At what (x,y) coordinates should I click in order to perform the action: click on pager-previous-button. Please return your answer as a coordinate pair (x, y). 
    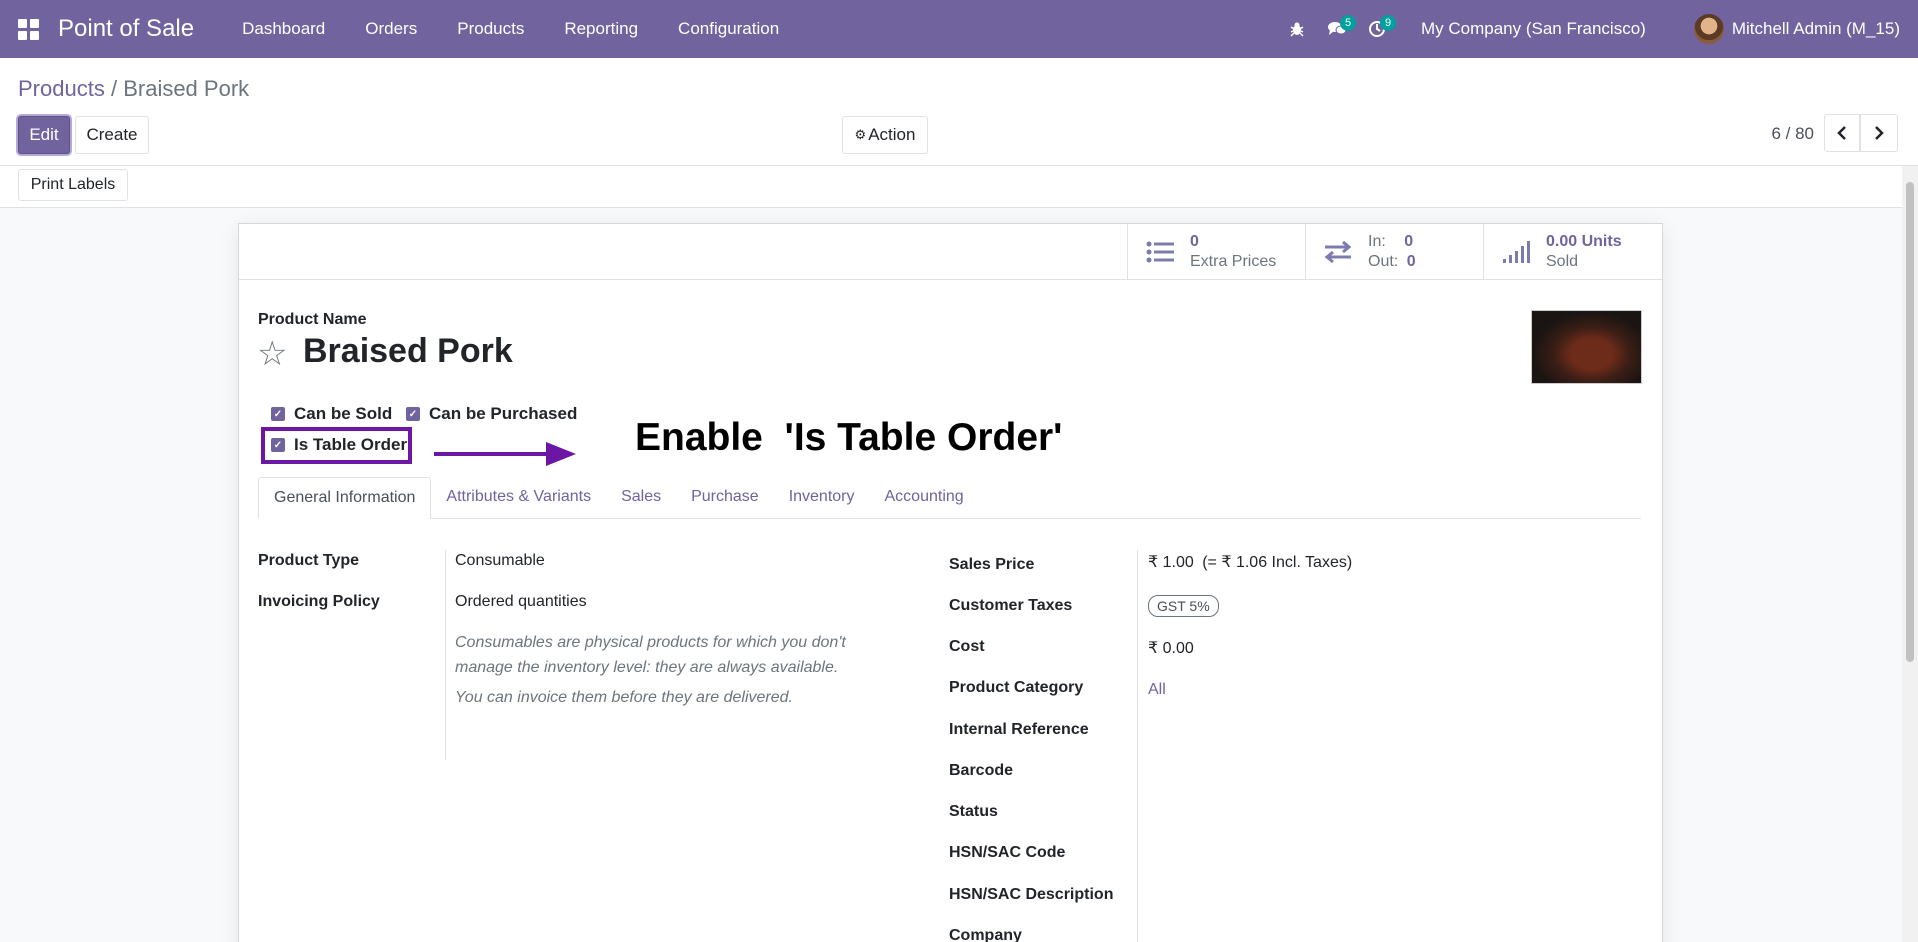
    Looking at the image, I should click on (1842, 133).